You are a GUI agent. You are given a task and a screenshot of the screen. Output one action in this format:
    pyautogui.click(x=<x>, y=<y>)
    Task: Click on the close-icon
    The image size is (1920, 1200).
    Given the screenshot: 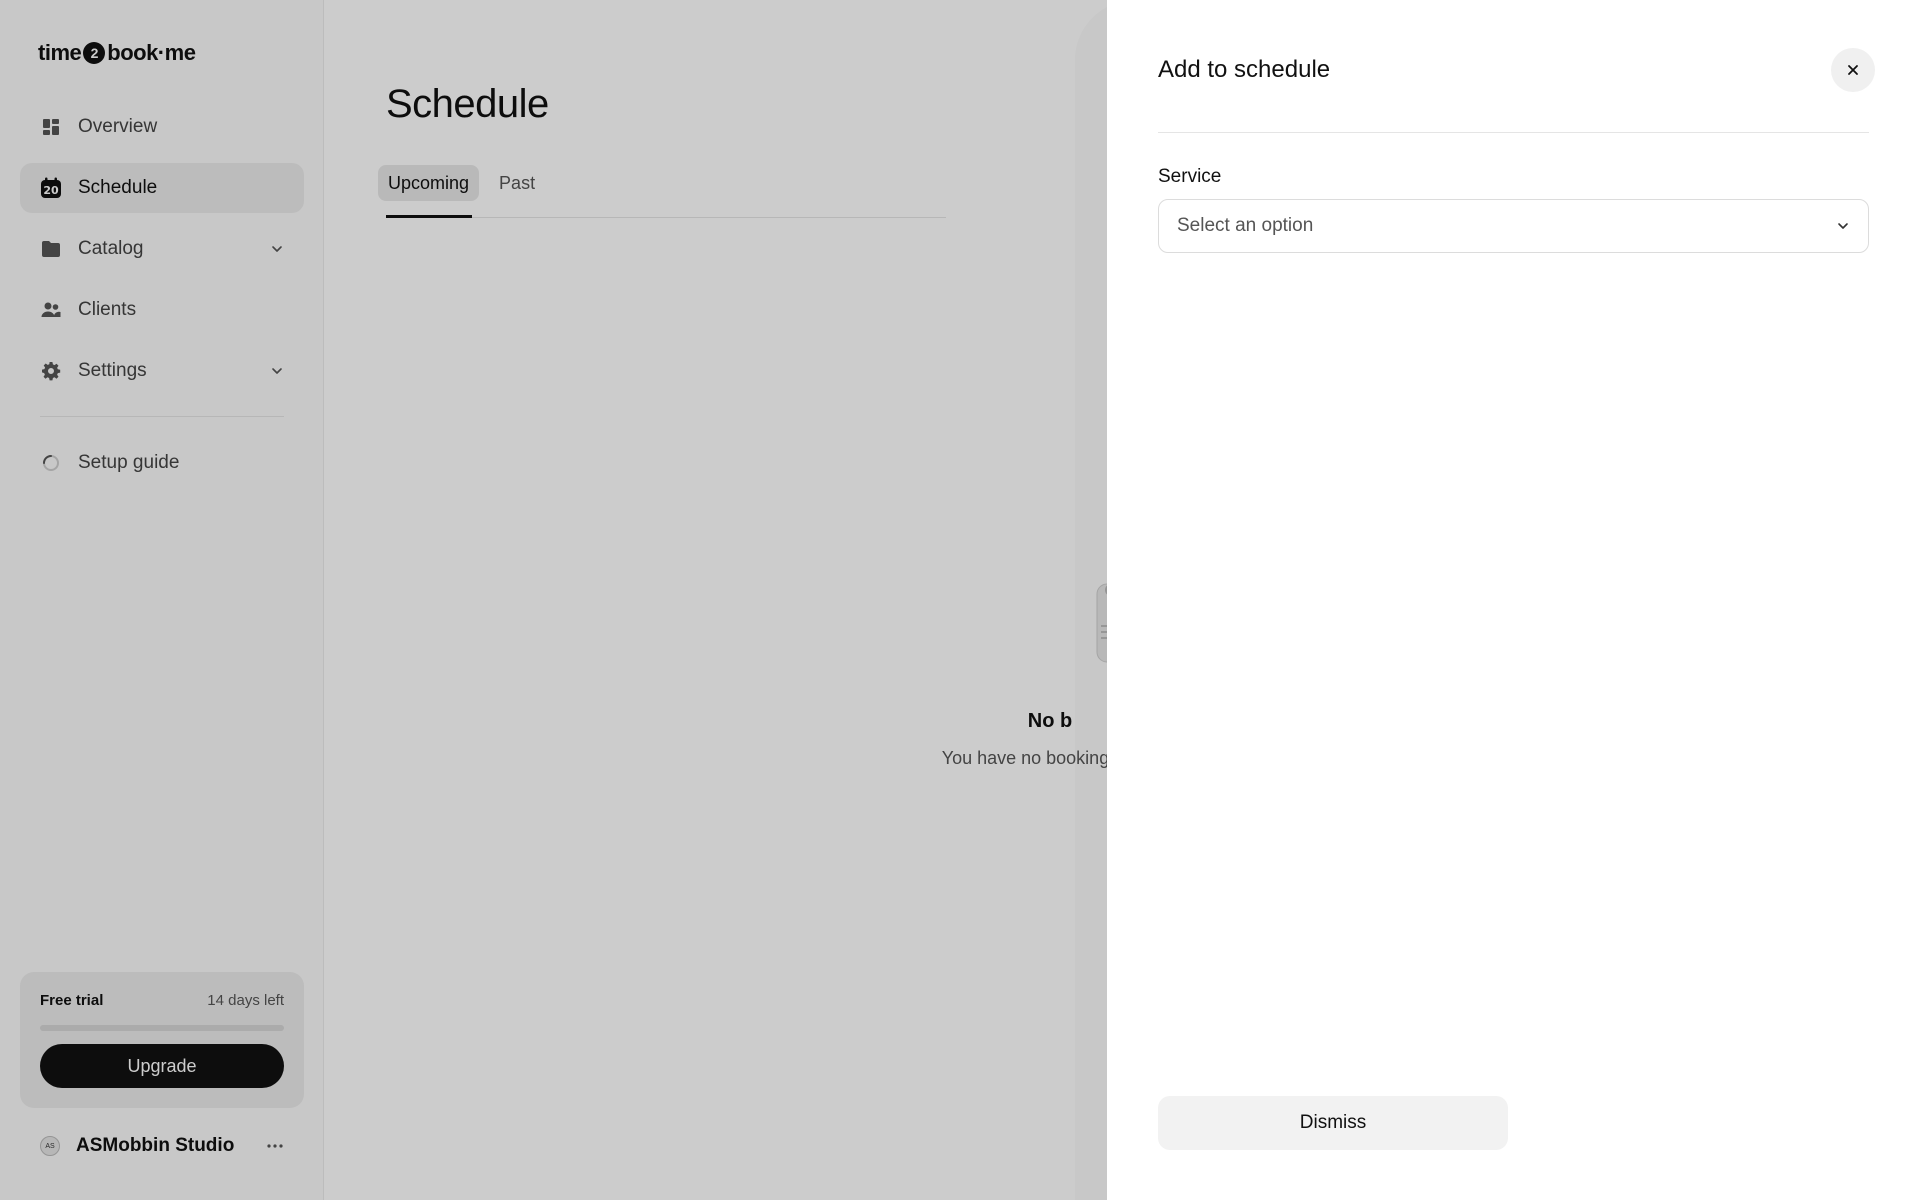 What is the action you would take?
    pyautogui.click(x=1853, y=70)
    